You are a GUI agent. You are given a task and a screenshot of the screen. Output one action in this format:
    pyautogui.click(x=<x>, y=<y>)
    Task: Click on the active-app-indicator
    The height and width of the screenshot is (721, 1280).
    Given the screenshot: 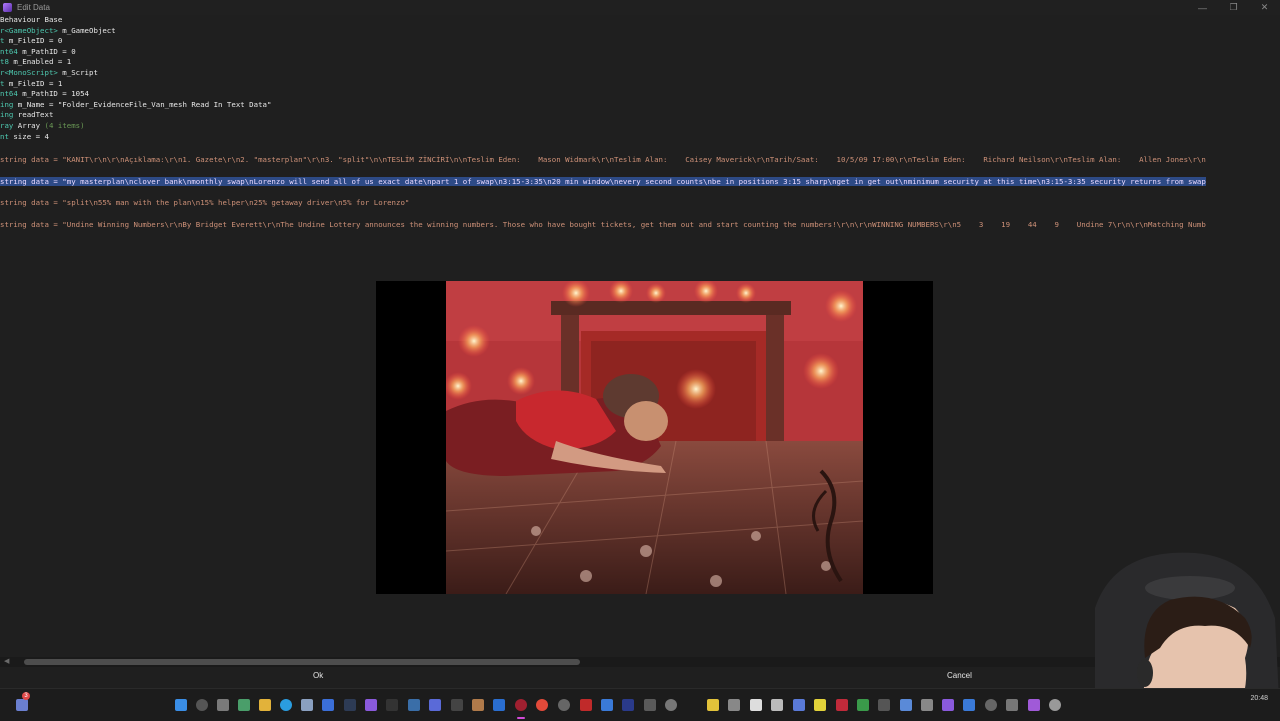 What is the action you would take?
    pyautogui.click(x=521, y=718)
    